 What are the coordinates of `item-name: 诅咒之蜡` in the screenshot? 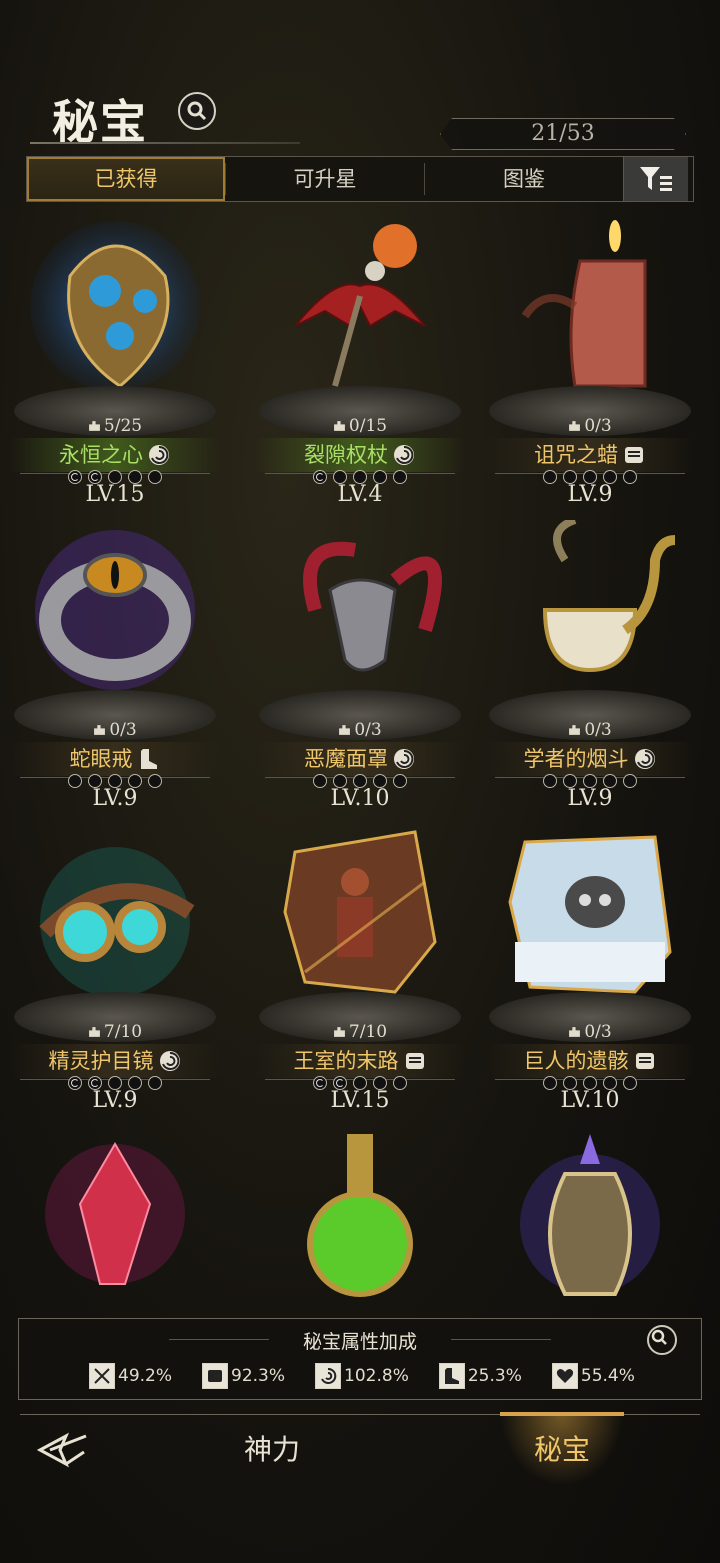 It's located at (576, 455).